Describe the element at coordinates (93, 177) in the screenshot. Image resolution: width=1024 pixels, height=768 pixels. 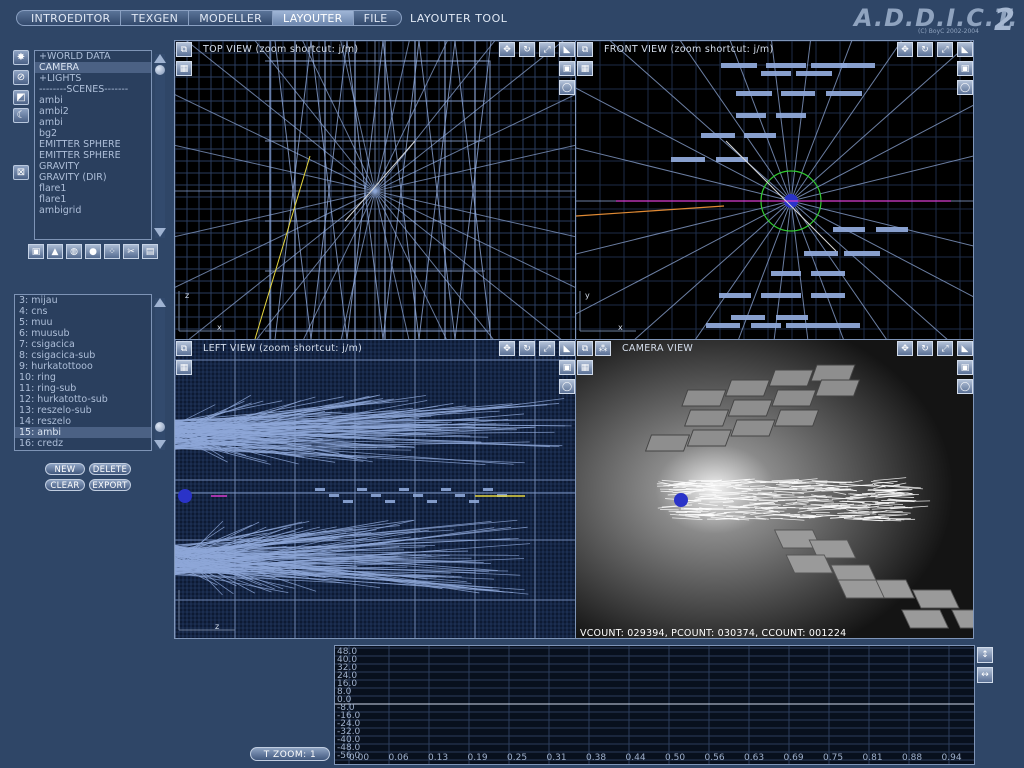
I see `list-item: GRAVITY (DIR)` at that location.